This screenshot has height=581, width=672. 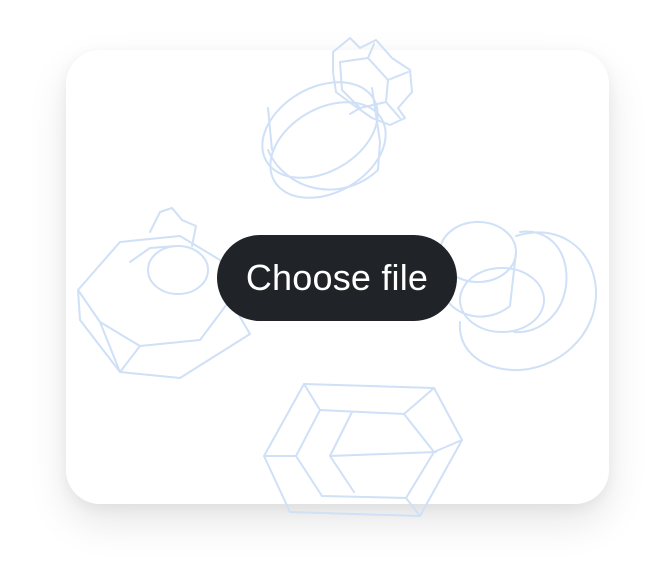 What do you see at coordinates (337, 278) in the screenshot?
I see `choose-file-button: Choose file` at bounding box center [337, 278].